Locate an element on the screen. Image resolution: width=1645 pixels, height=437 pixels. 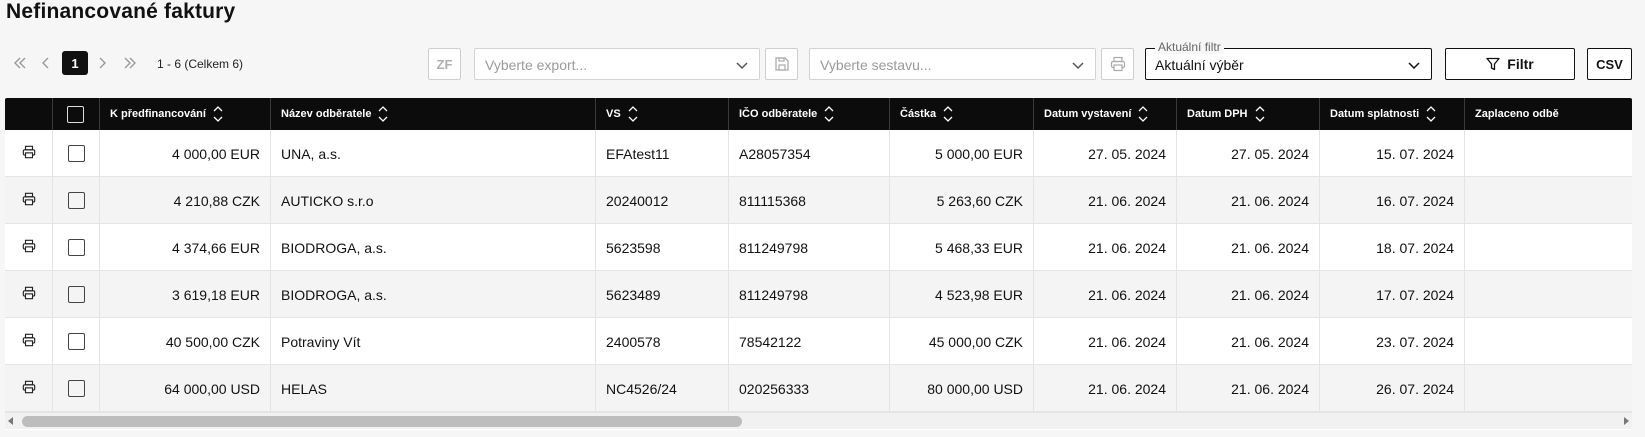
column-header-datum-vystaveni: Datum vystavení is located at coordinates (1105, 114).